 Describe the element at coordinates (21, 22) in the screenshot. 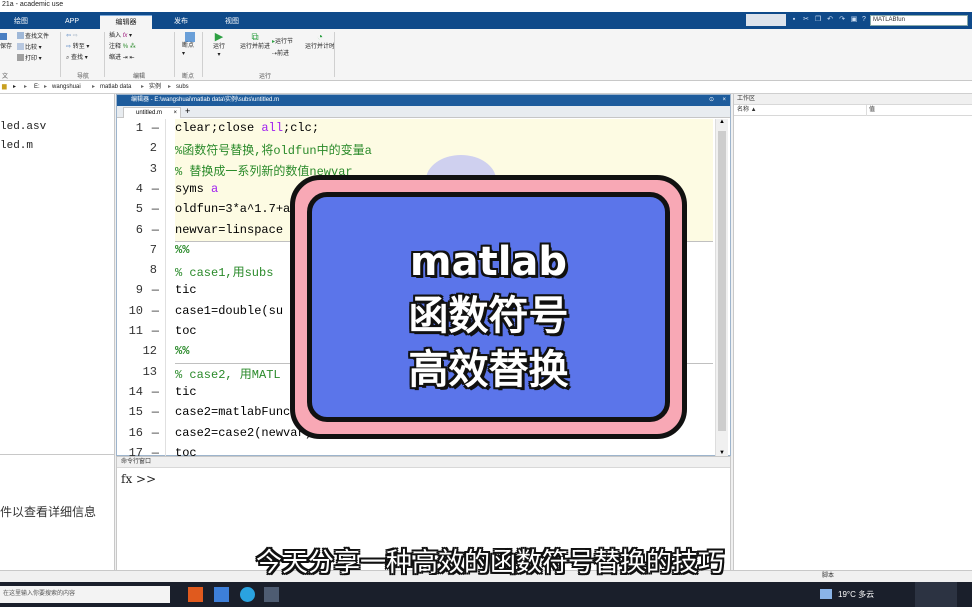

I see `tab-plots: 绘图` at that location.